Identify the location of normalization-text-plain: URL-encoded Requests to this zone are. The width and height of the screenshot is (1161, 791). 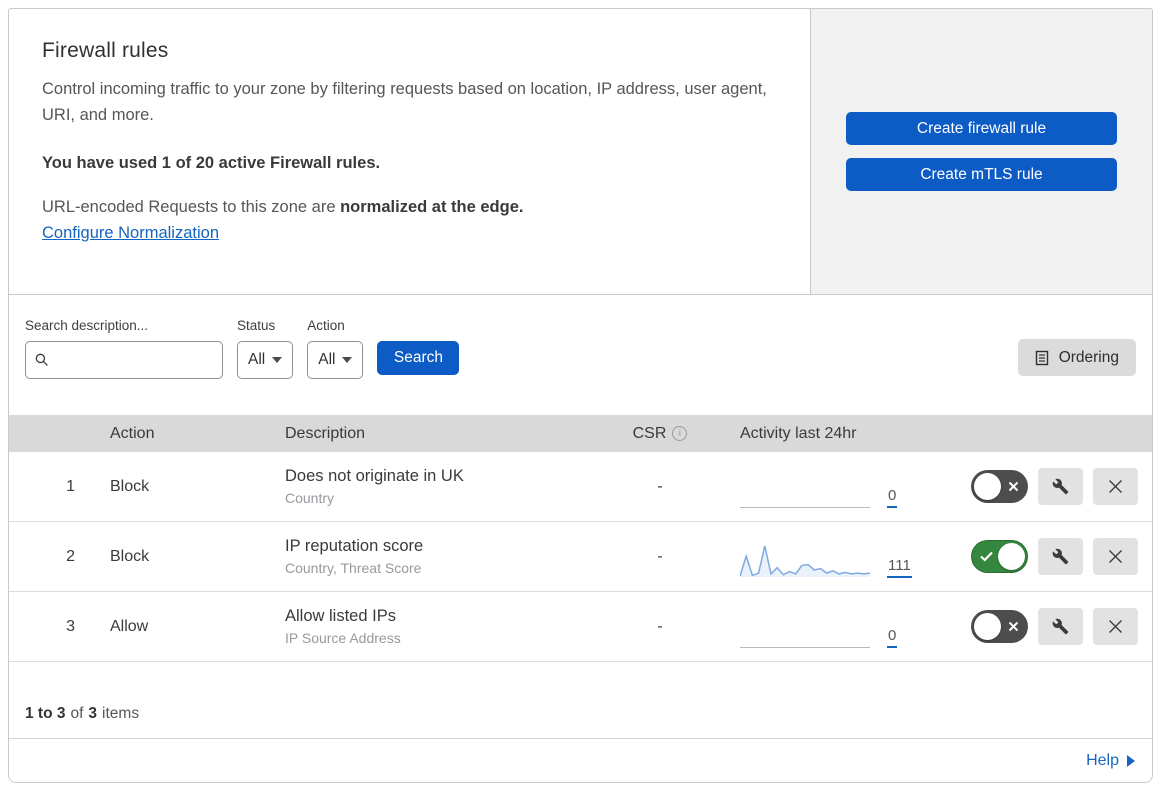
(191, 206).